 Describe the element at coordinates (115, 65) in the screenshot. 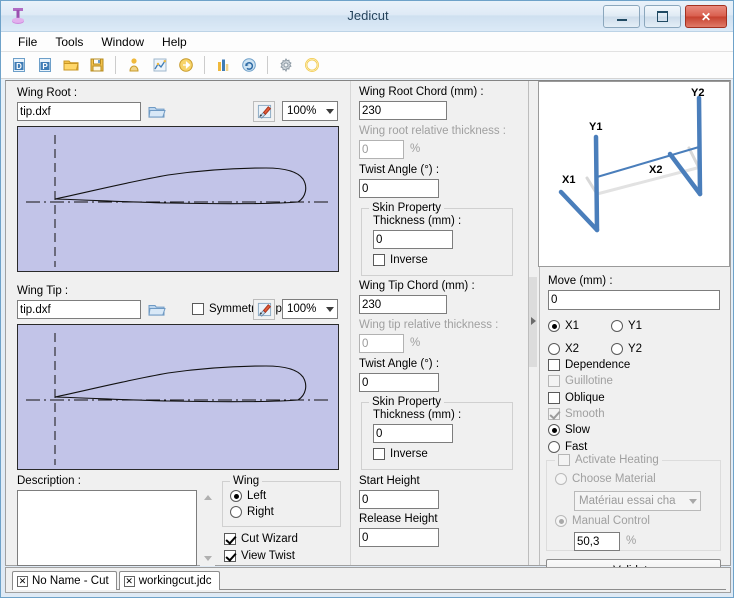

I see `toolbar-separator` at that location.